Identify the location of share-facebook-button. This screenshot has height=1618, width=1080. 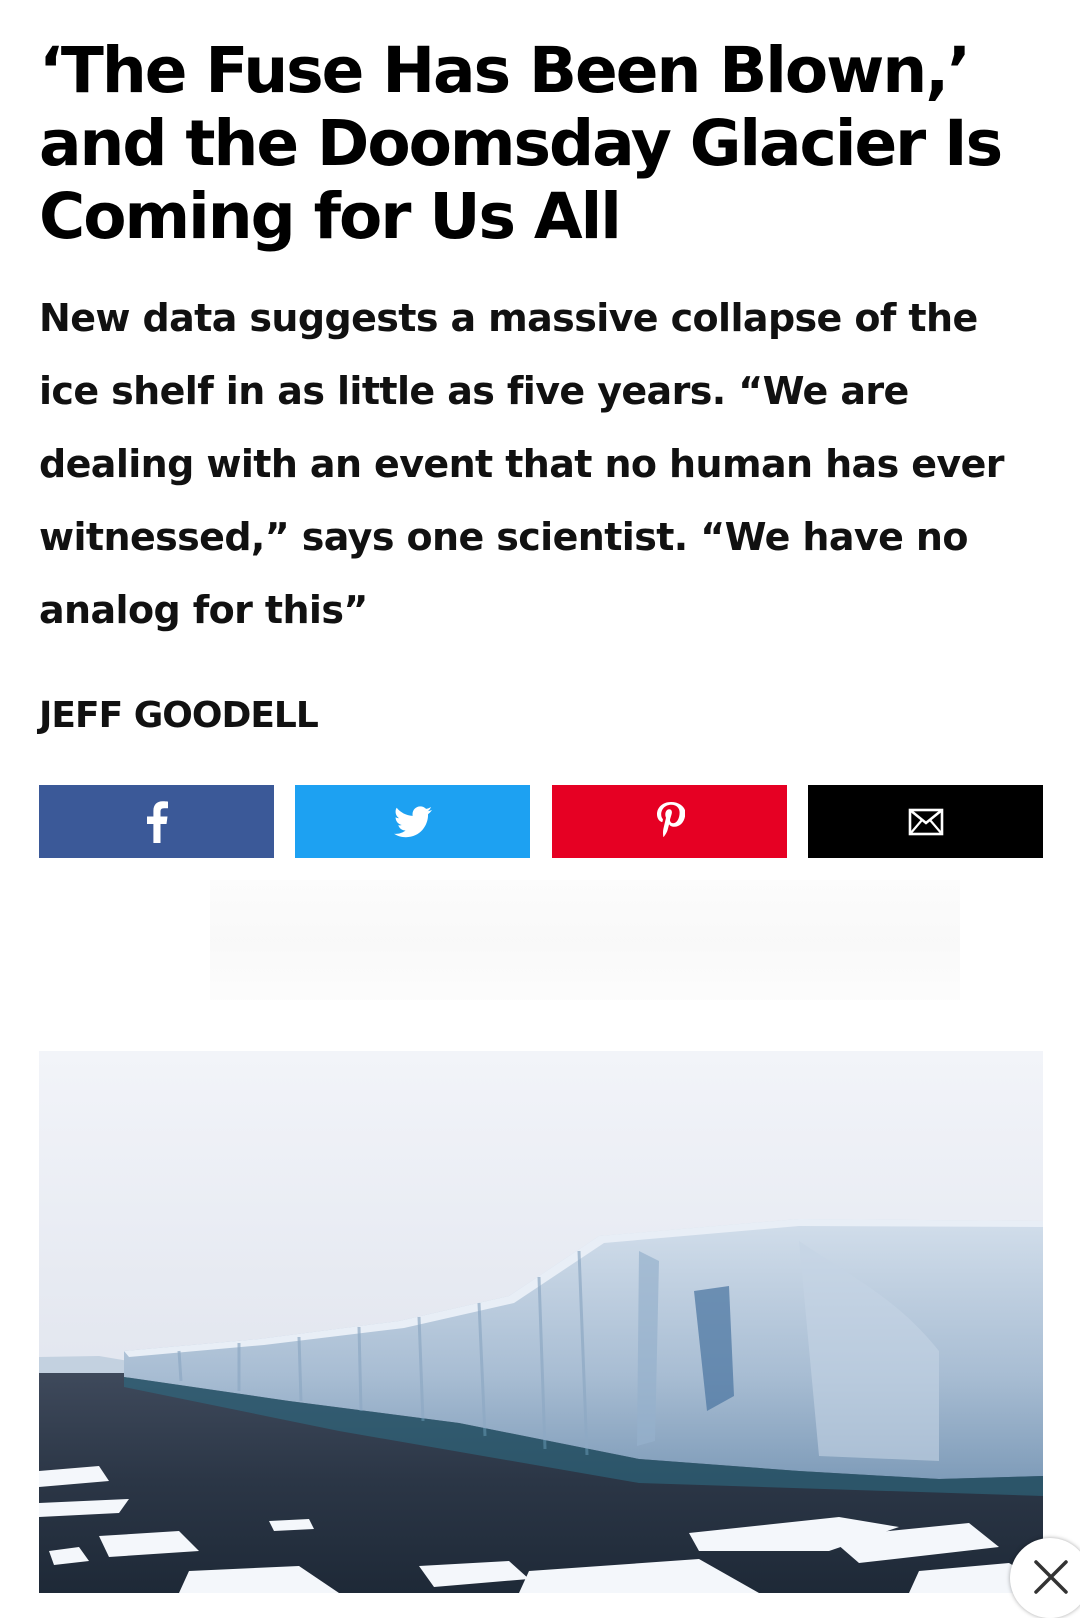
(156, 821).